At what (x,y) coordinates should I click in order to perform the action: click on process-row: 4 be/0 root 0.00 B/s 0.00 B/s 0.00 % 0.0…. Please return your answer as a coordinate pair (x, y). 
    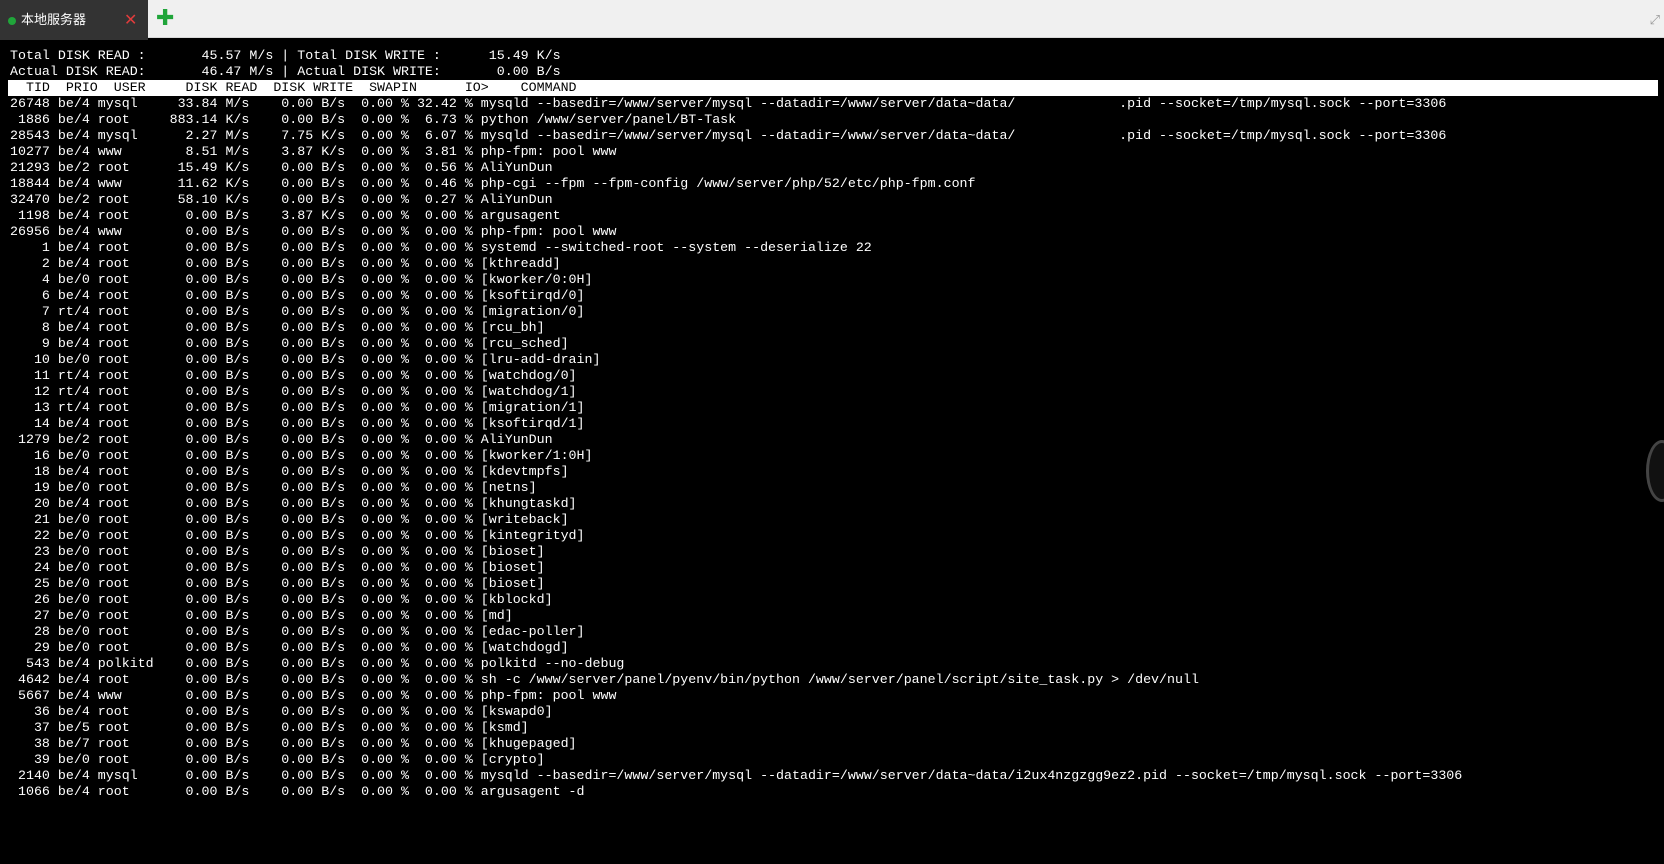
    Looking at the image, I should click on (301, 279).